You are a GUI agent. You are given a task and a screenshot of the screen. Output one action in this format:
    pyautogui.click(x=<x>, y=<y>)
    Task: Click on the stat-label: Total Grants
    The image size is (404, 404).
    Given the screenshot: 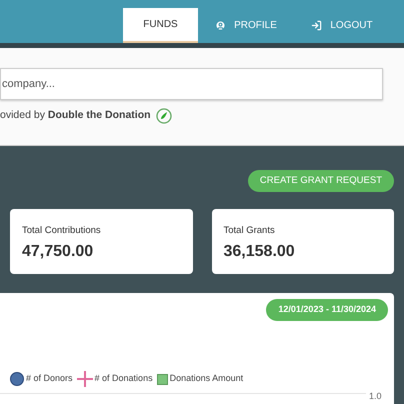 What is the action you would take?
    pyautogui.click(x=250, y=231)
    